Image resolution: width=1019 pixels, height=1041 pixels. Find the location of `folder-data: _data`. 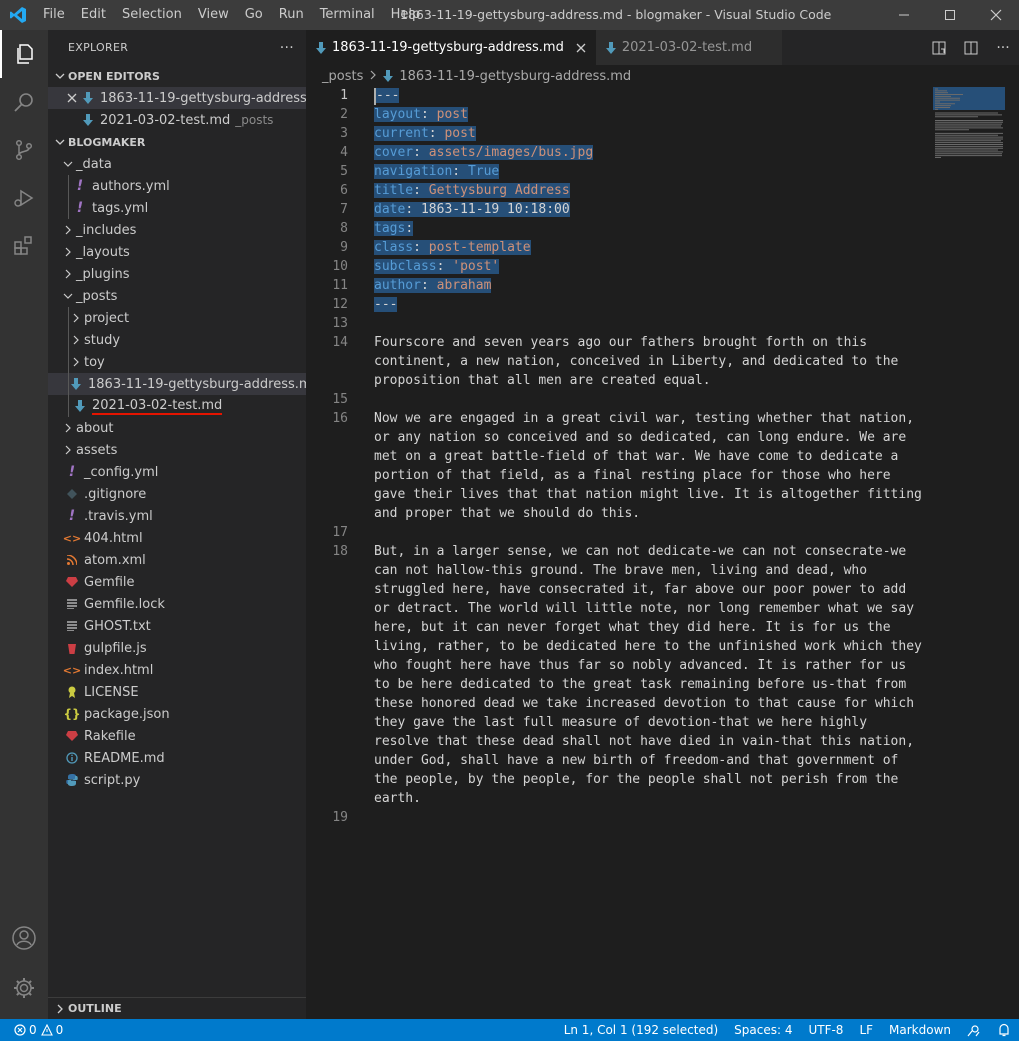

folder-data: _data is located at coordinates (177, 164).